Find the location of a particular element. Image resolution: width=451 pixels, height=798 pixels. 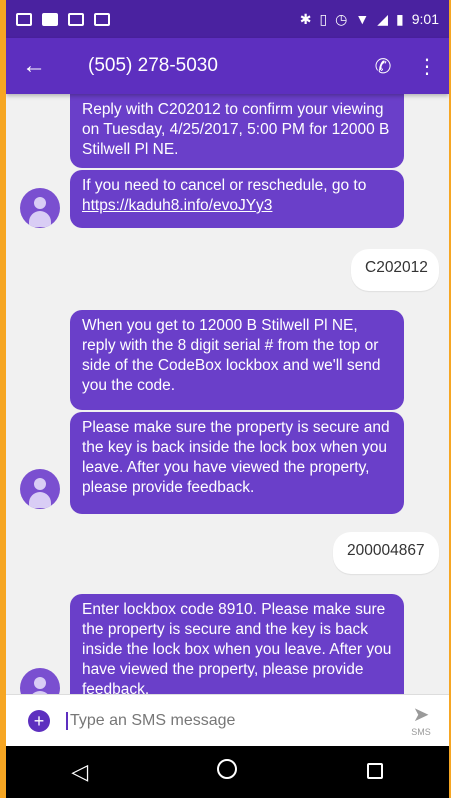

compose-bar: + ➤ SMS is located at coordinates (227, 720).